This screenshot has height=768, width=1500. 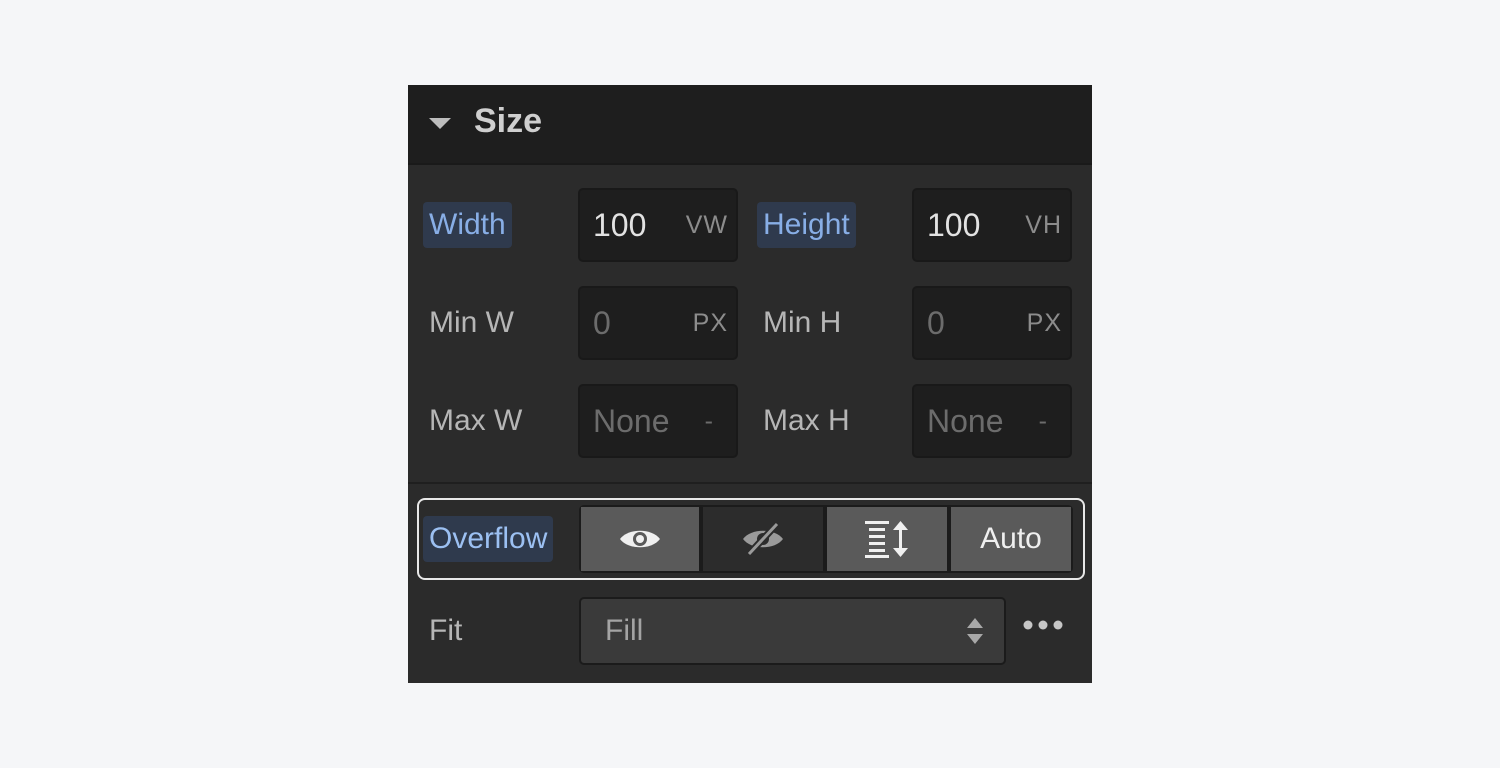 I want to click on overflow-visible-button, so click(x=640, y=539).